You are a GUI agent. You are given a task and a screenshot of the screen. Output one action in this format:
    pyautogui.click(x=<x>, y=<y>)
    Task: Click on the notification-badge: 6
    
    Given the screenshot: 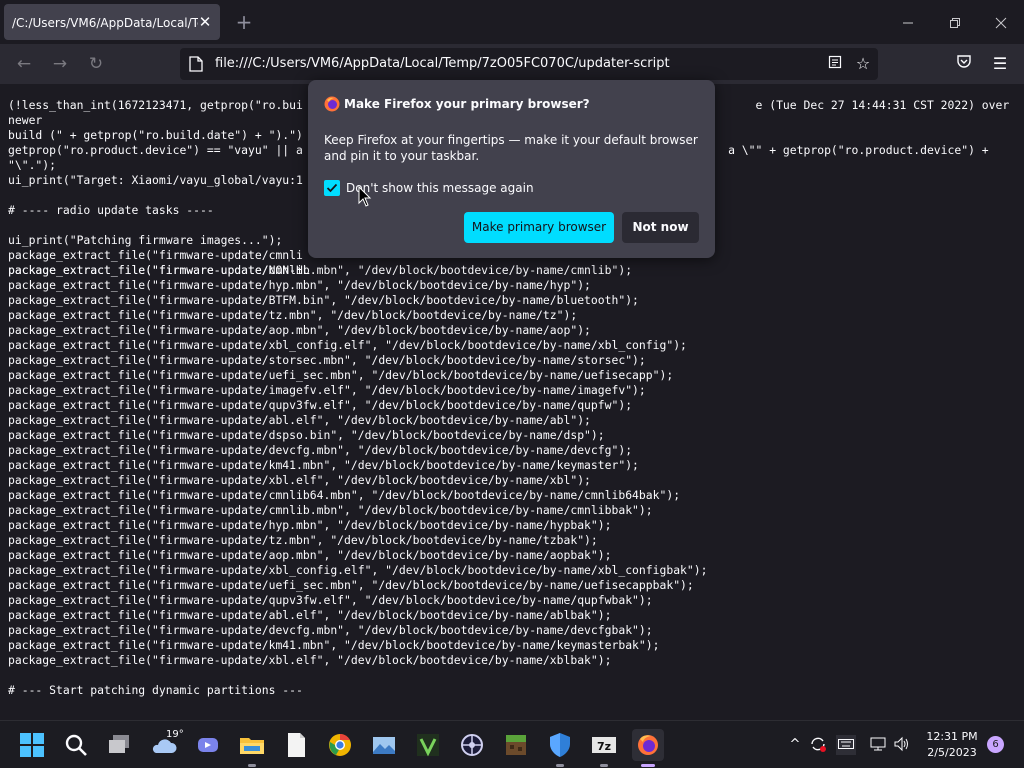 What is the action you would take?
    pyautogui.click(x=995, y=744)
    